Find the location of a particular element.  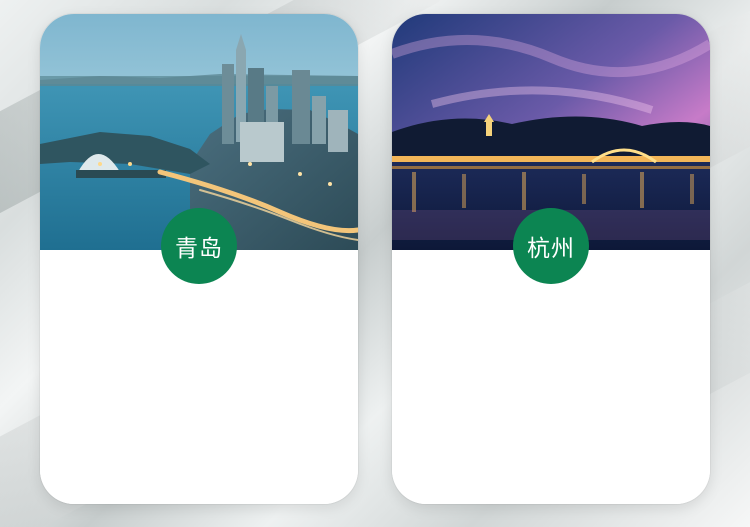

city-name-badge-hangzhou: 杭州 is located at coordinates (551, 246).